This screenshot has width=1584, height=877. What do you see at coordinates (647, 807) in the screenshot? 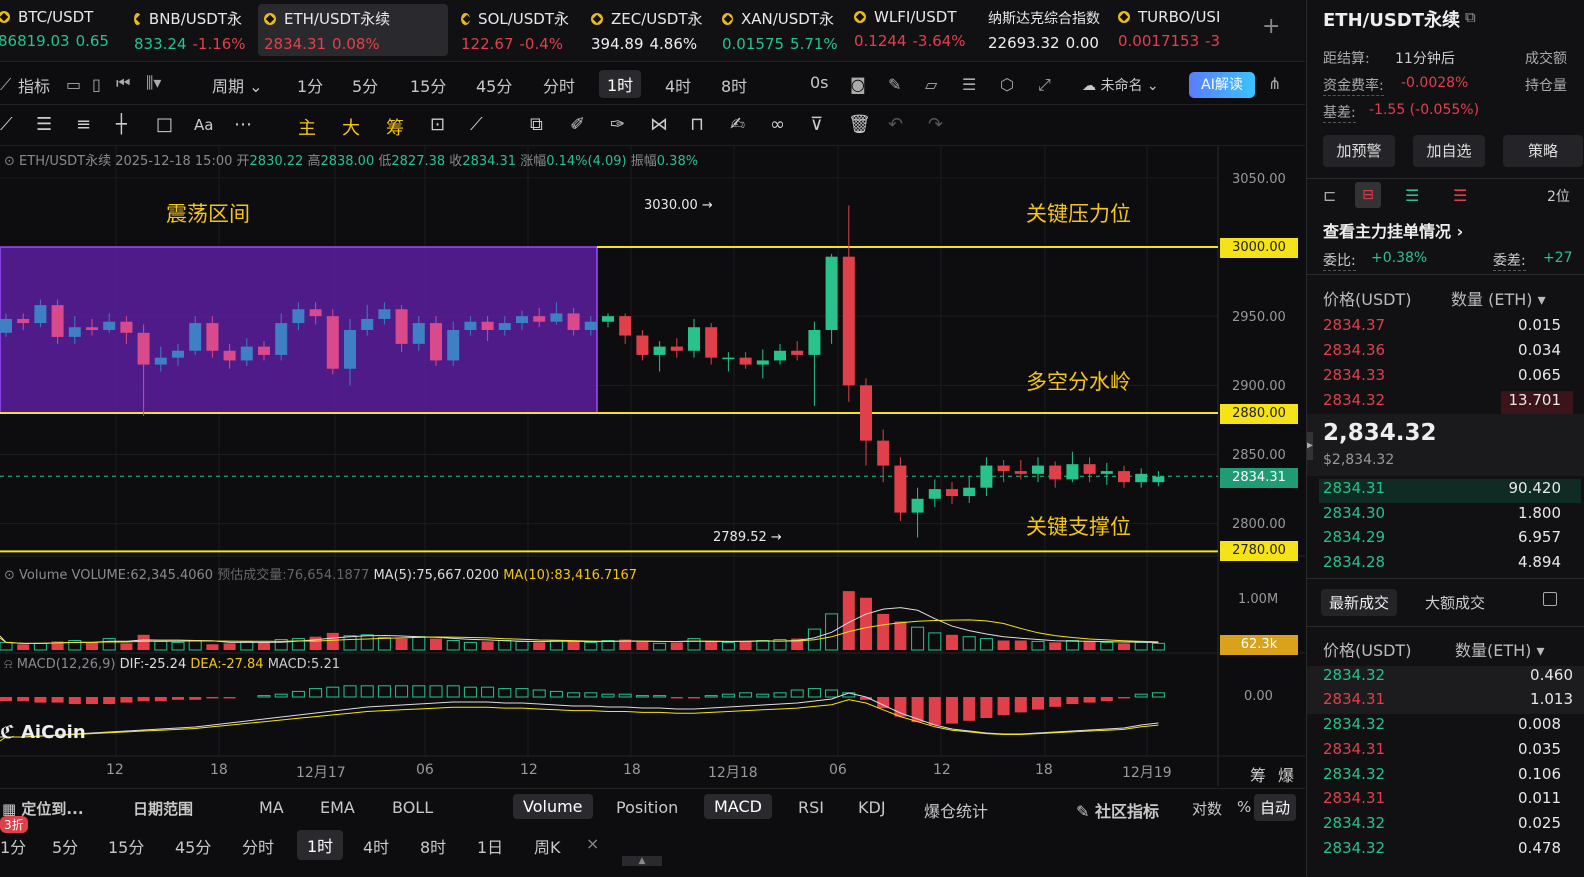
I see `indicator-position: Position` at bounding box center [647, 807].